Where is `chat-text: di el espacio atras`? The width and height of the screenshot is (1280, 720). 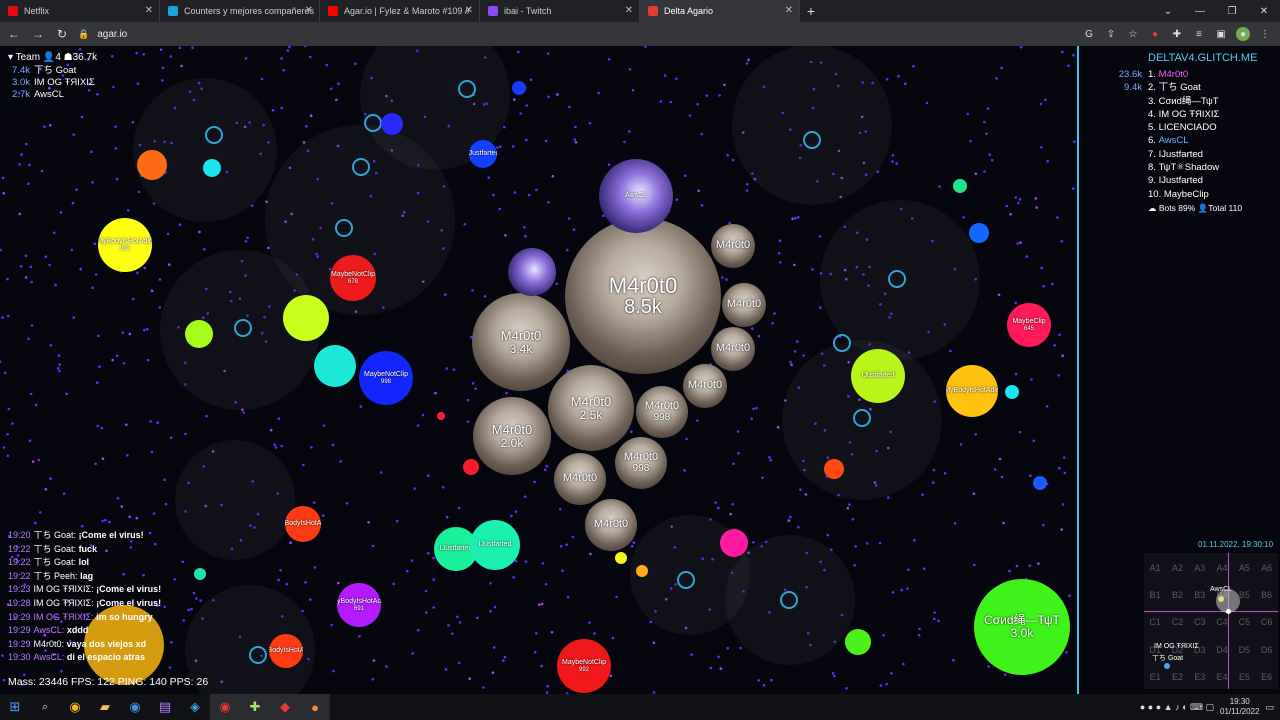 chat-text: di el espacio atras is located at coordinates (105, 657).